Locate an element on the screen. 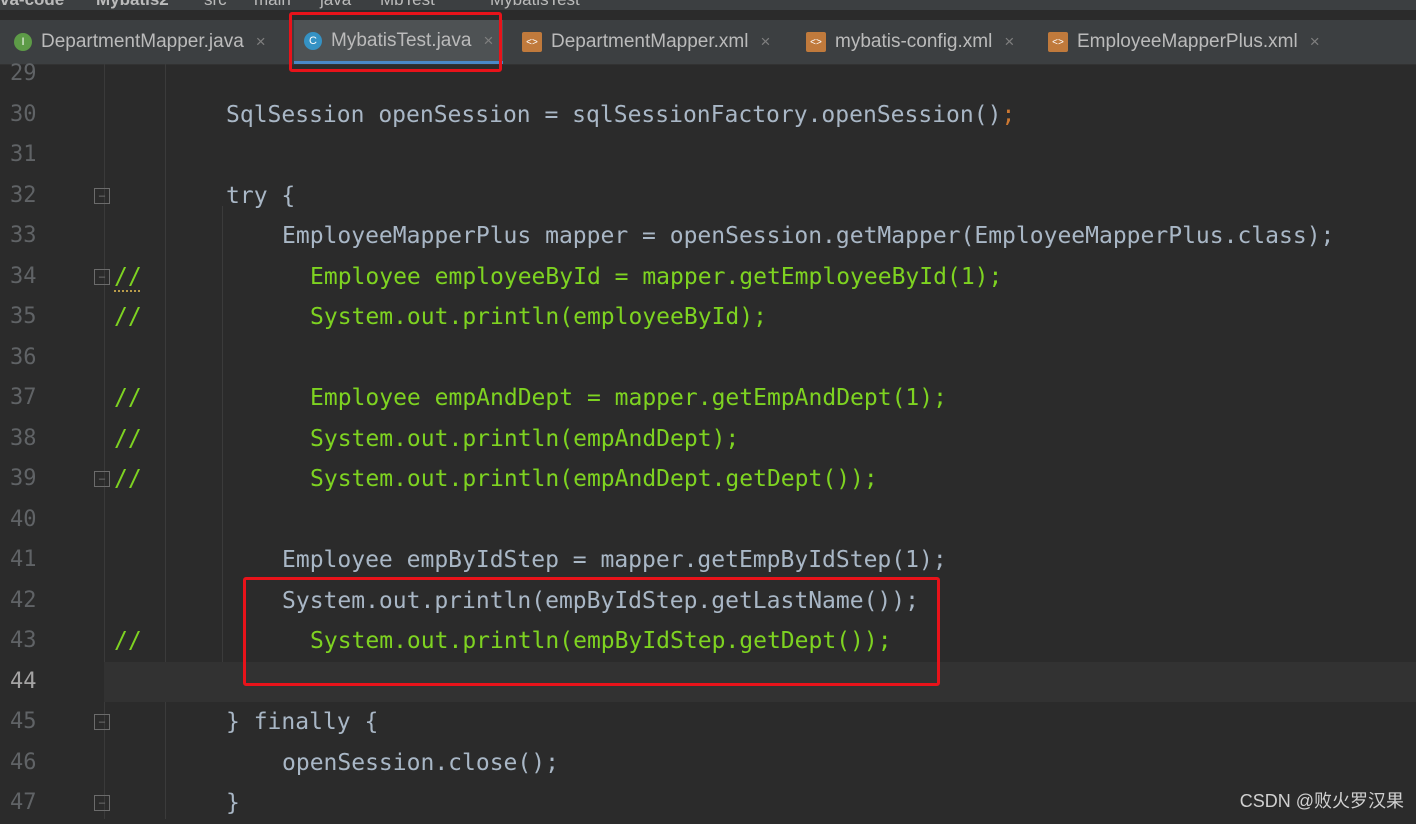  line-number: 30 is located at coordinates (23, 114).